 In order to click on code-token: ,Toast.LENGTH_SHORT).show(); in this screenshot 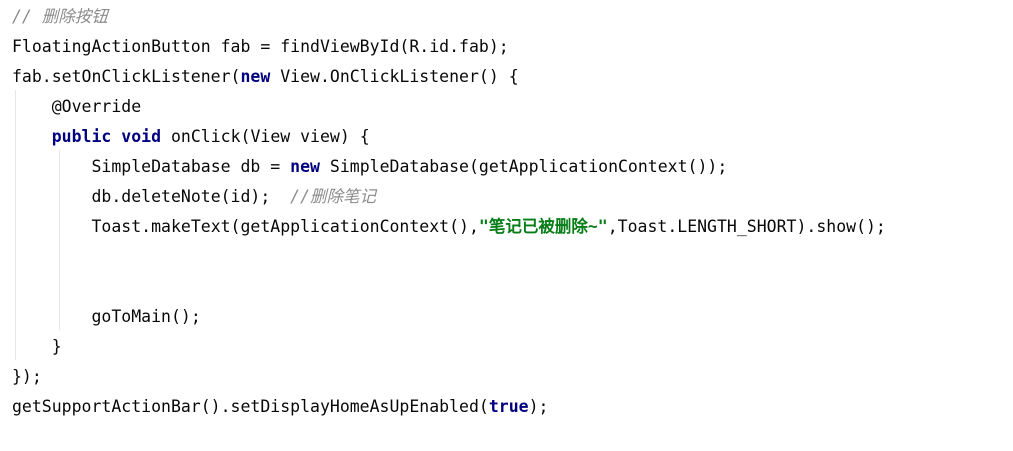, I will do `click(746, 226)`.